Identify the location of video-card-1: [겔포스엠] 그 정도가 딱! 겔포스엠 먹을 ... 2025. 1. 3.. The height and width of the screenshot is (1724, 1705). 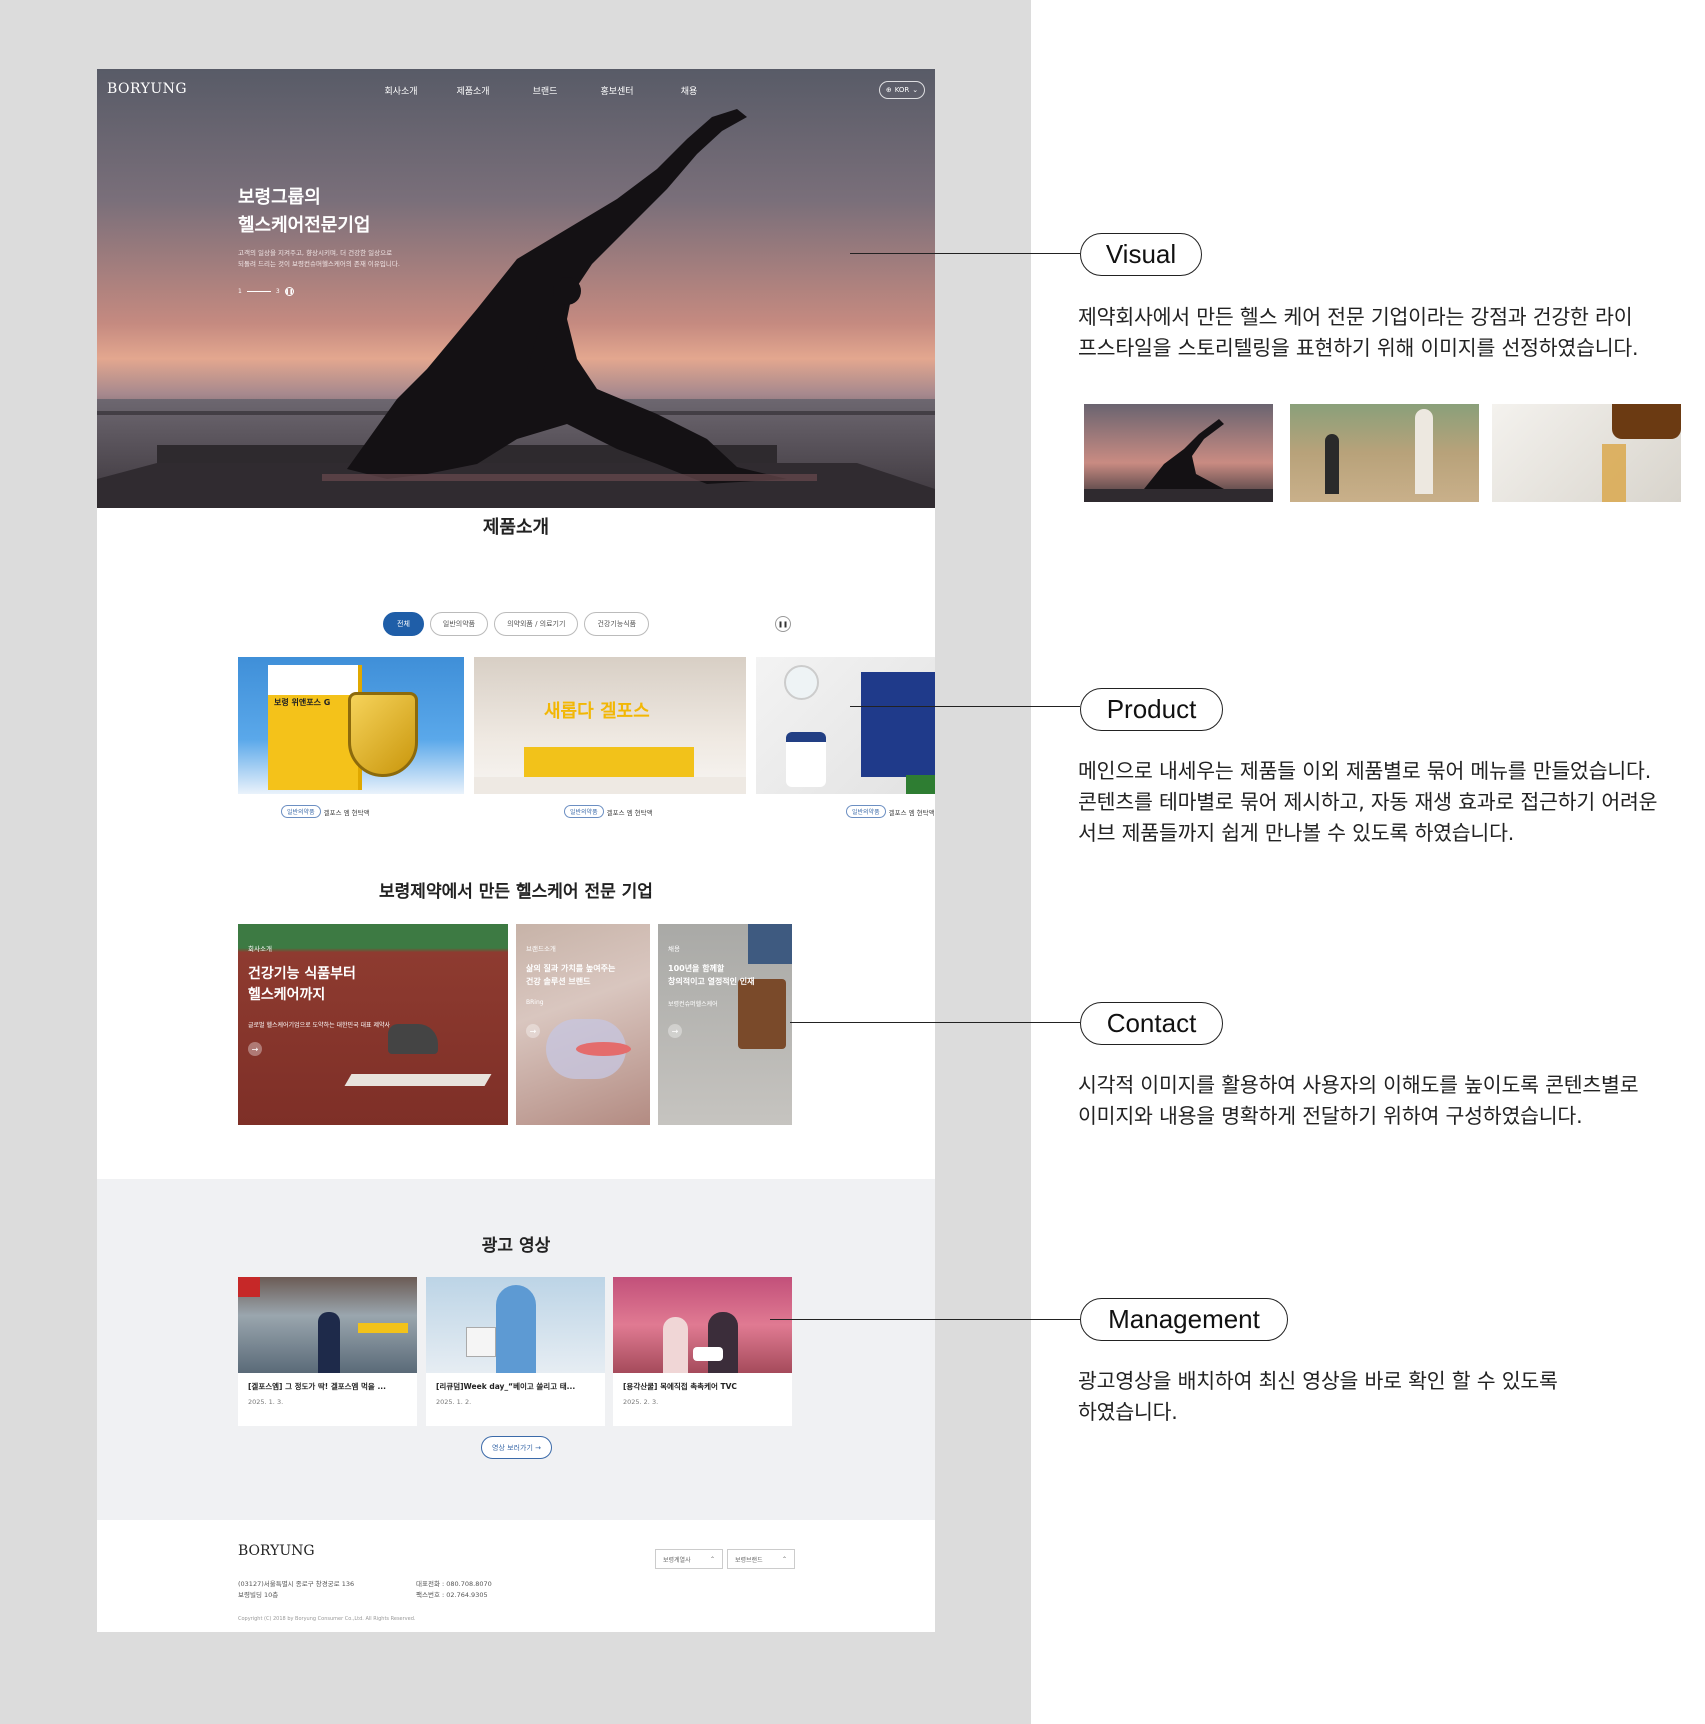
(327, 1351).